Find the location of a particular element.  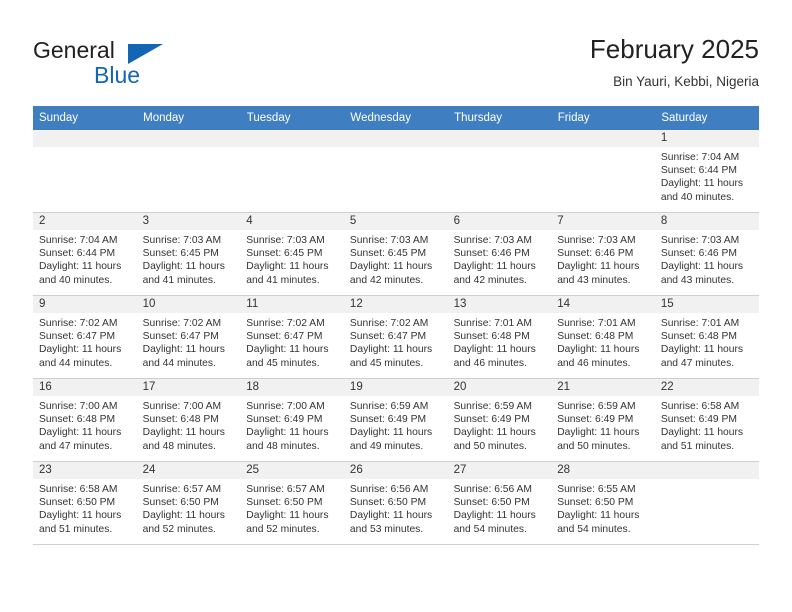

sunrise-text: Sunrise: 6:55 AM is located at coordinates (596, 489).